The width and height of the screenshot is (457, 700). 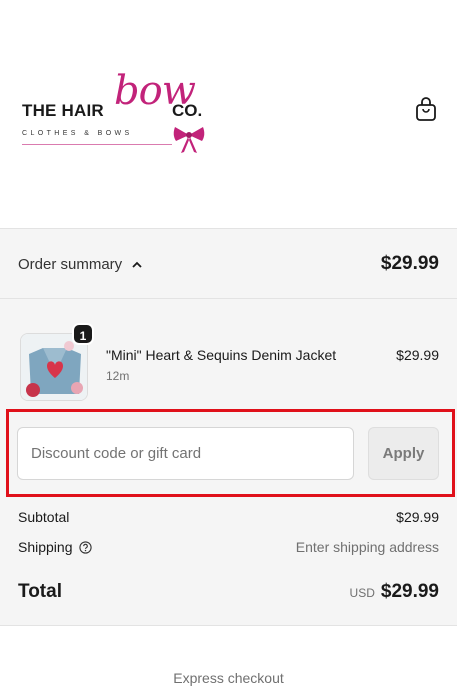 What do you see at coordinates (97, 144) in the screenshot?
I see `logo-divider` at bounding box center [97, 144].